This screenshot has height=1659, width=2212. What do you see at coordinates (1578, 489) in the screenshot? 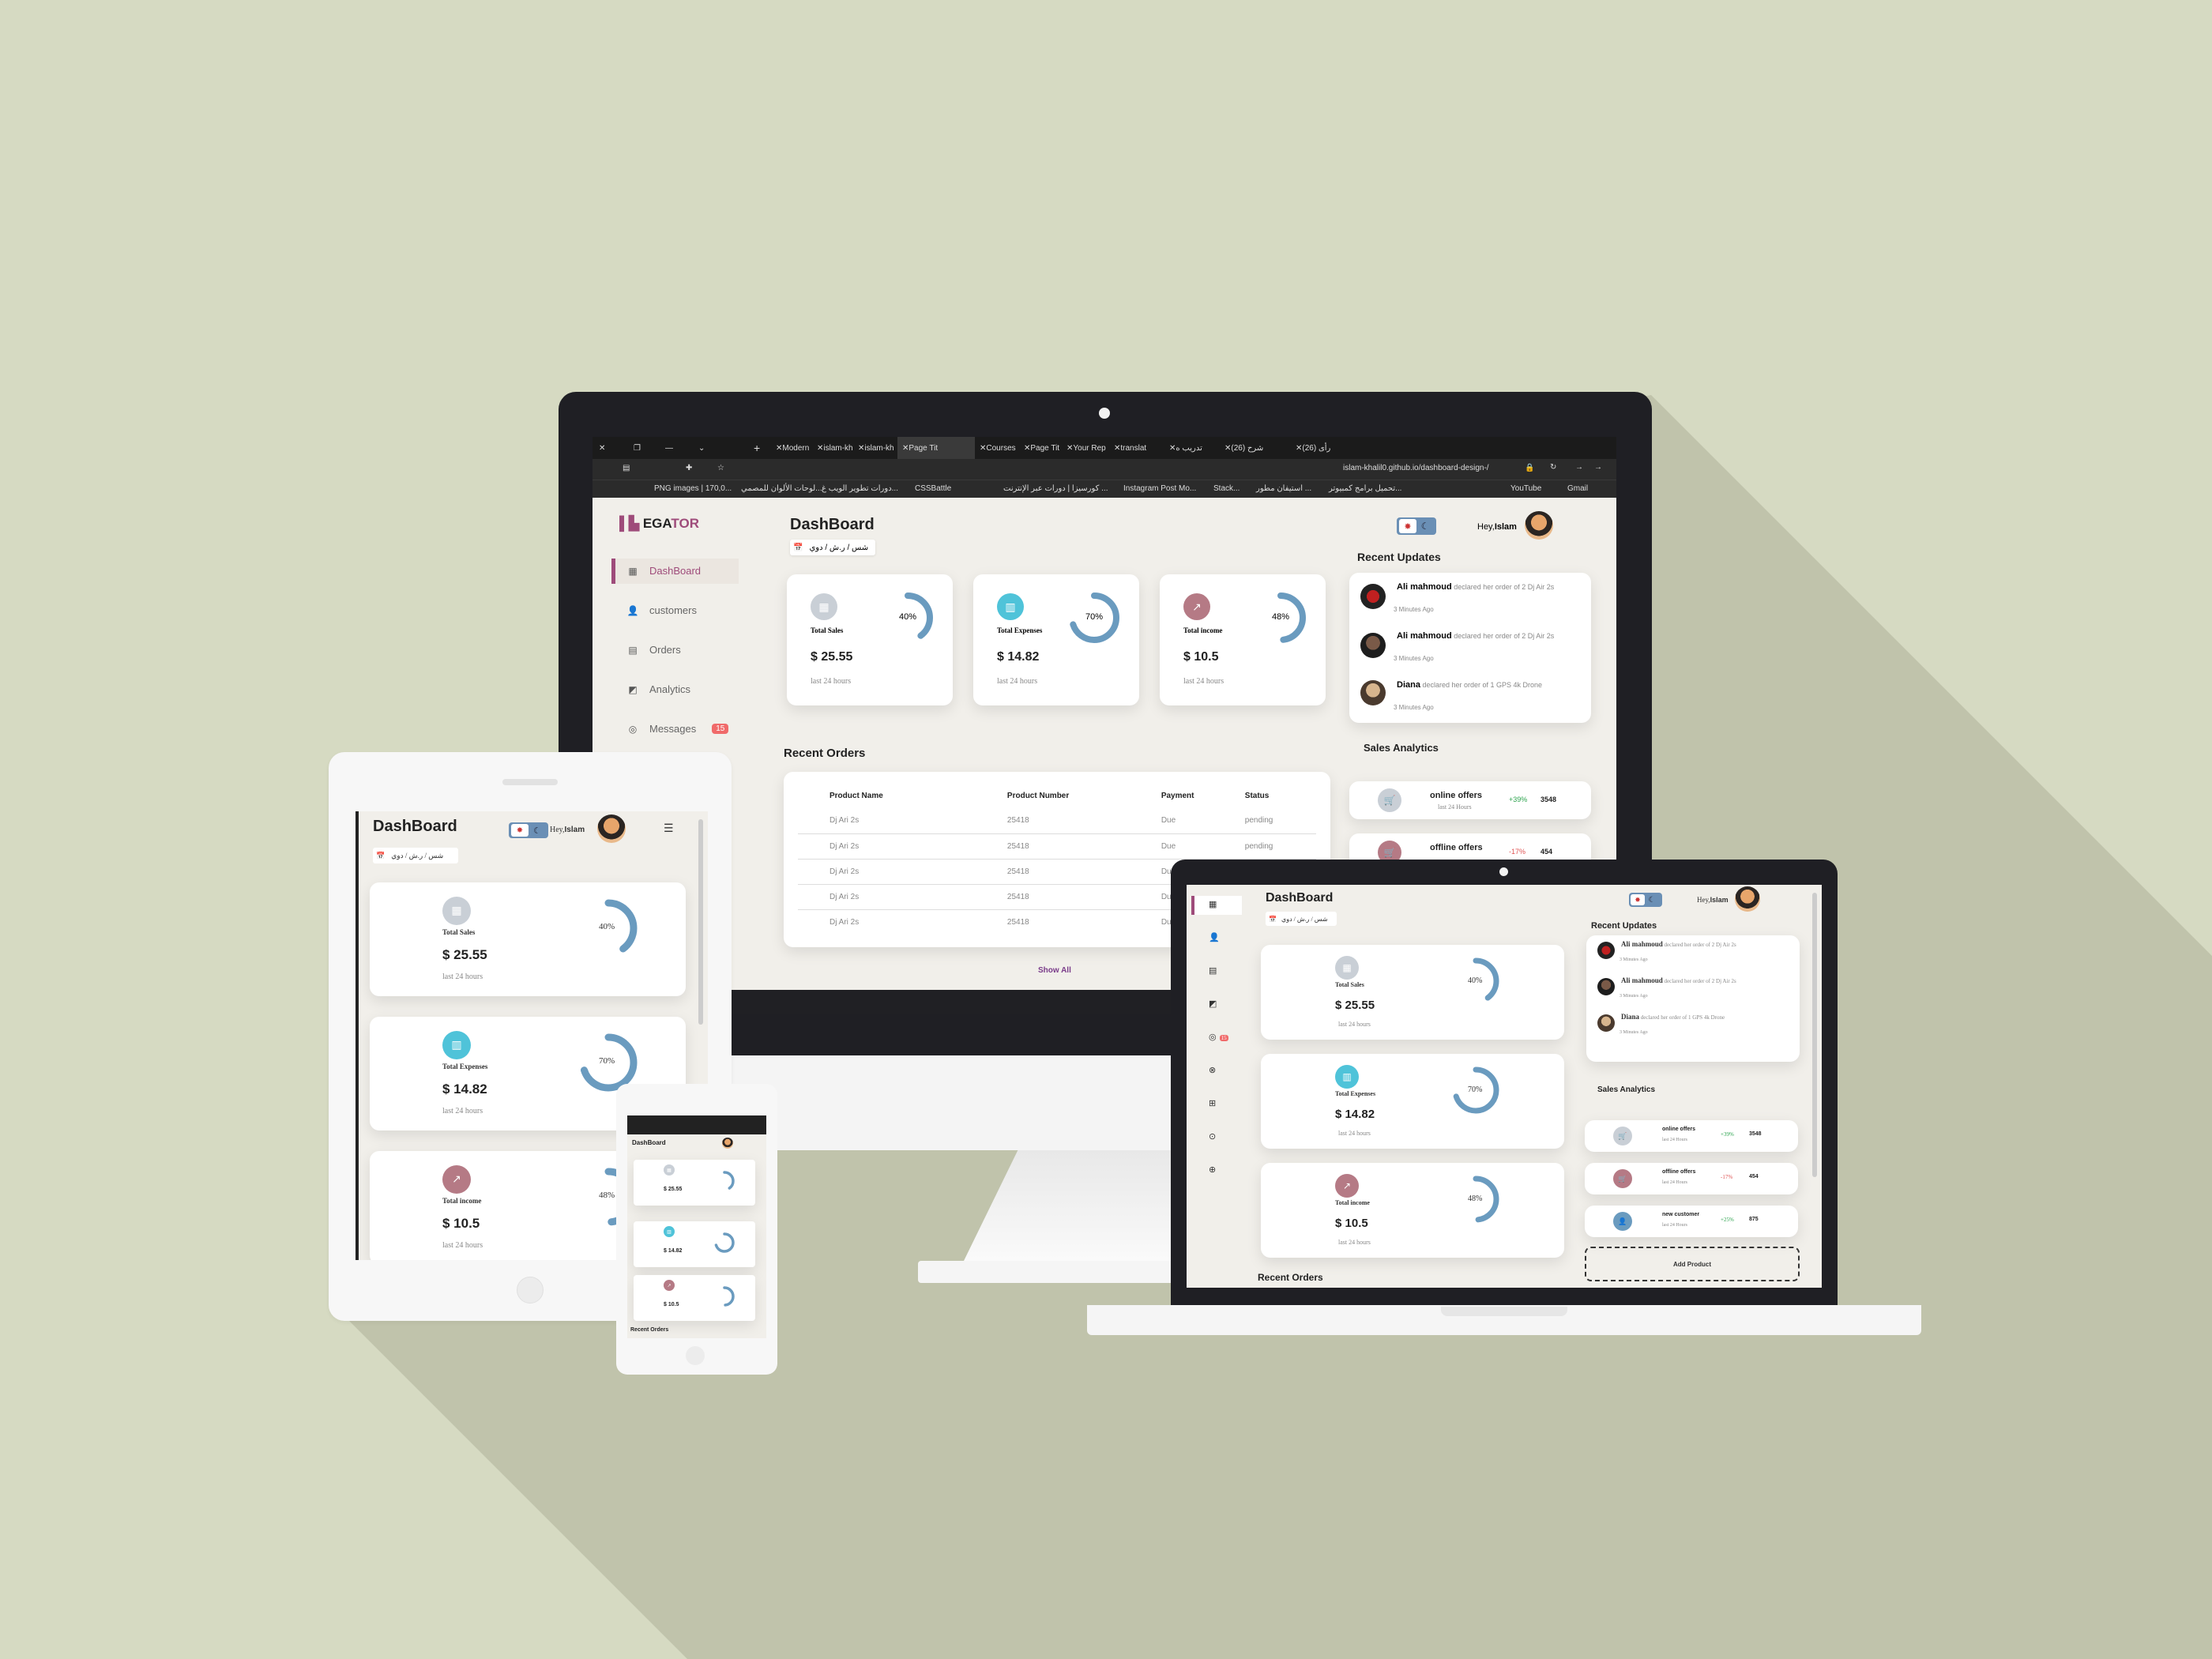
I see `bookmark: Gmail` at bounding box center [1578, 489].